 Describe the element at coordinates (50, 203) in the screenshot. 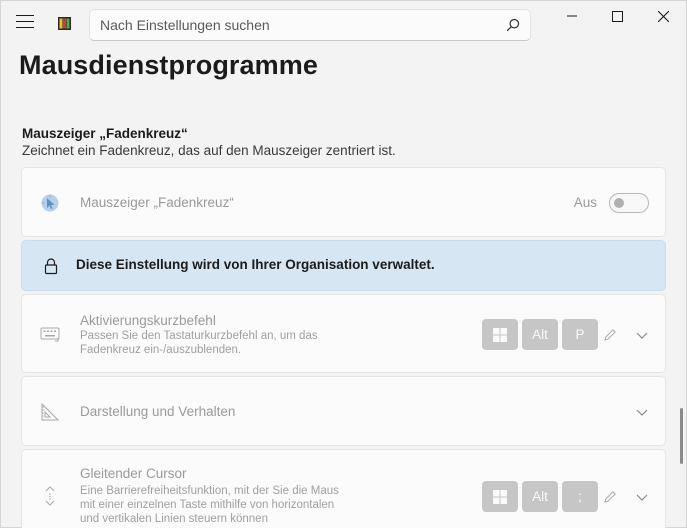

I see `crosshair-pointer-icon` at that location.